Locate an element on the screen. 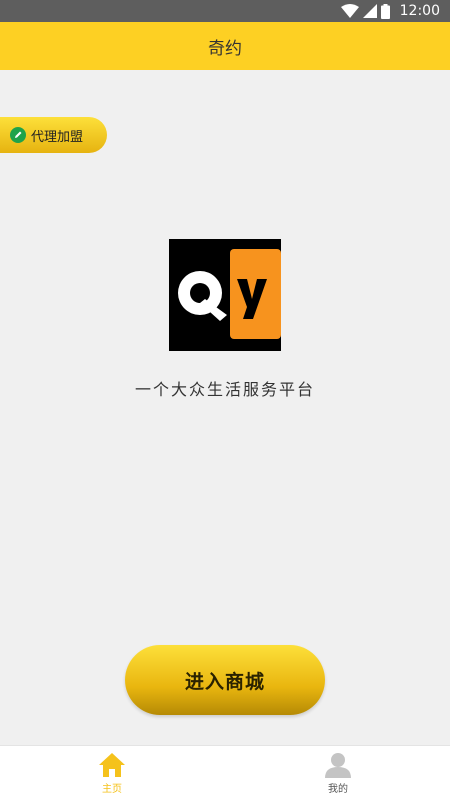 The width and height of the screenshot is (450, 801). tab-mine: 我的 is located at coordinates (338, 773).